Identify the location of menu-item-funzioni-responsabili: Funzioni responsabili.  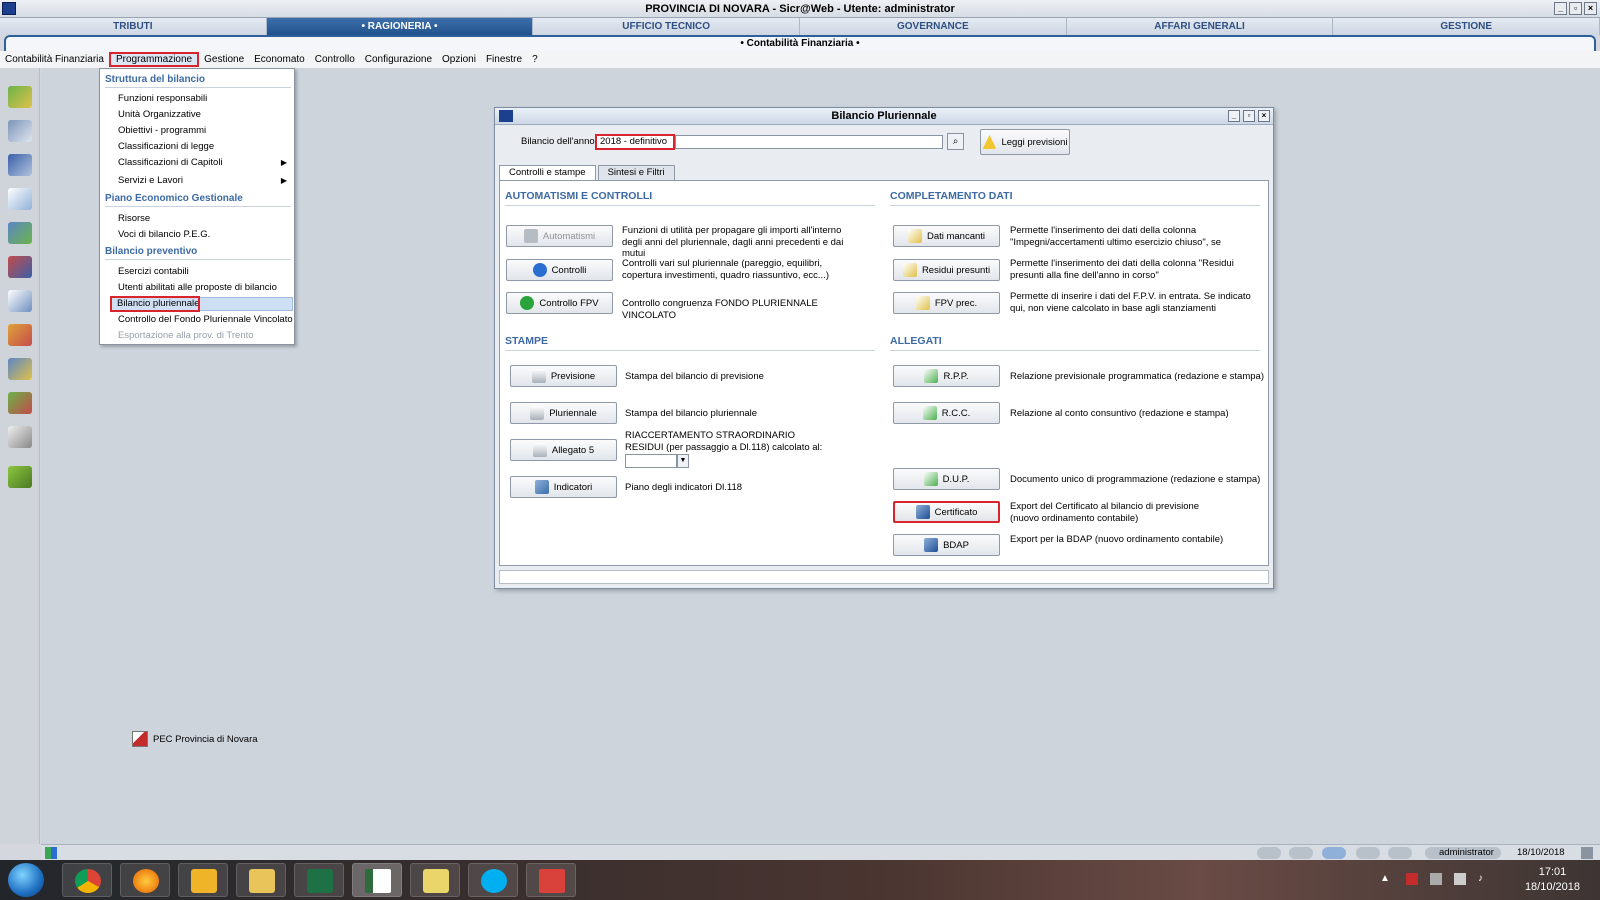
(205, 99).